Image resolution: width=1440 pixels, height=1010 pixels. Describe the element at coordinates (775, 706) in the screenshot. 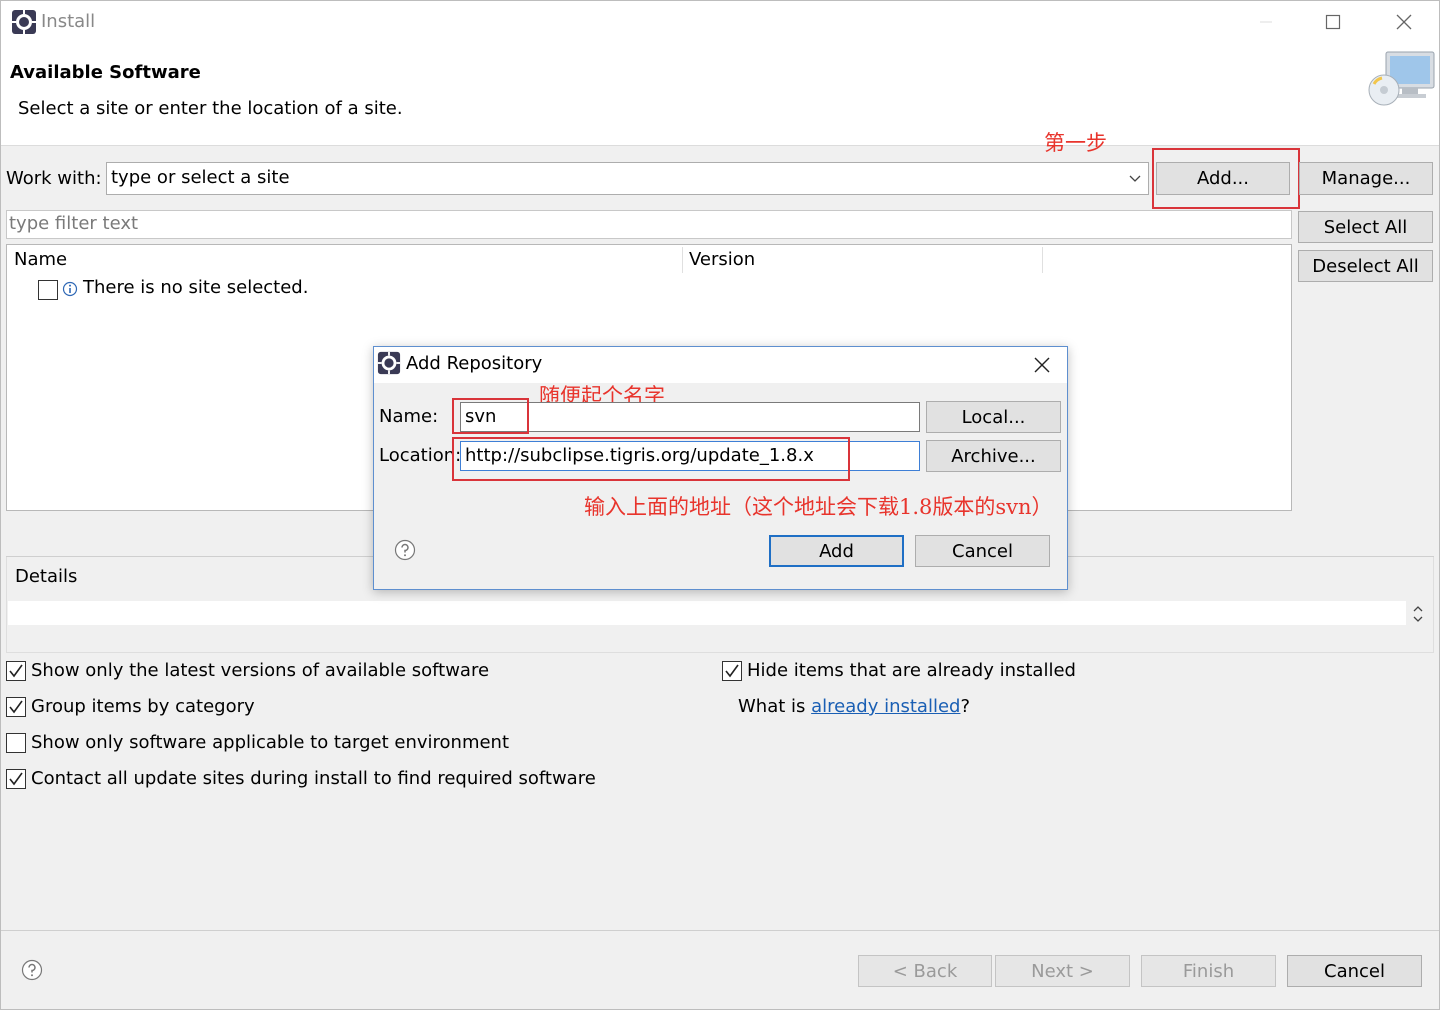

I see `what-is-prefix: What is` at that location.